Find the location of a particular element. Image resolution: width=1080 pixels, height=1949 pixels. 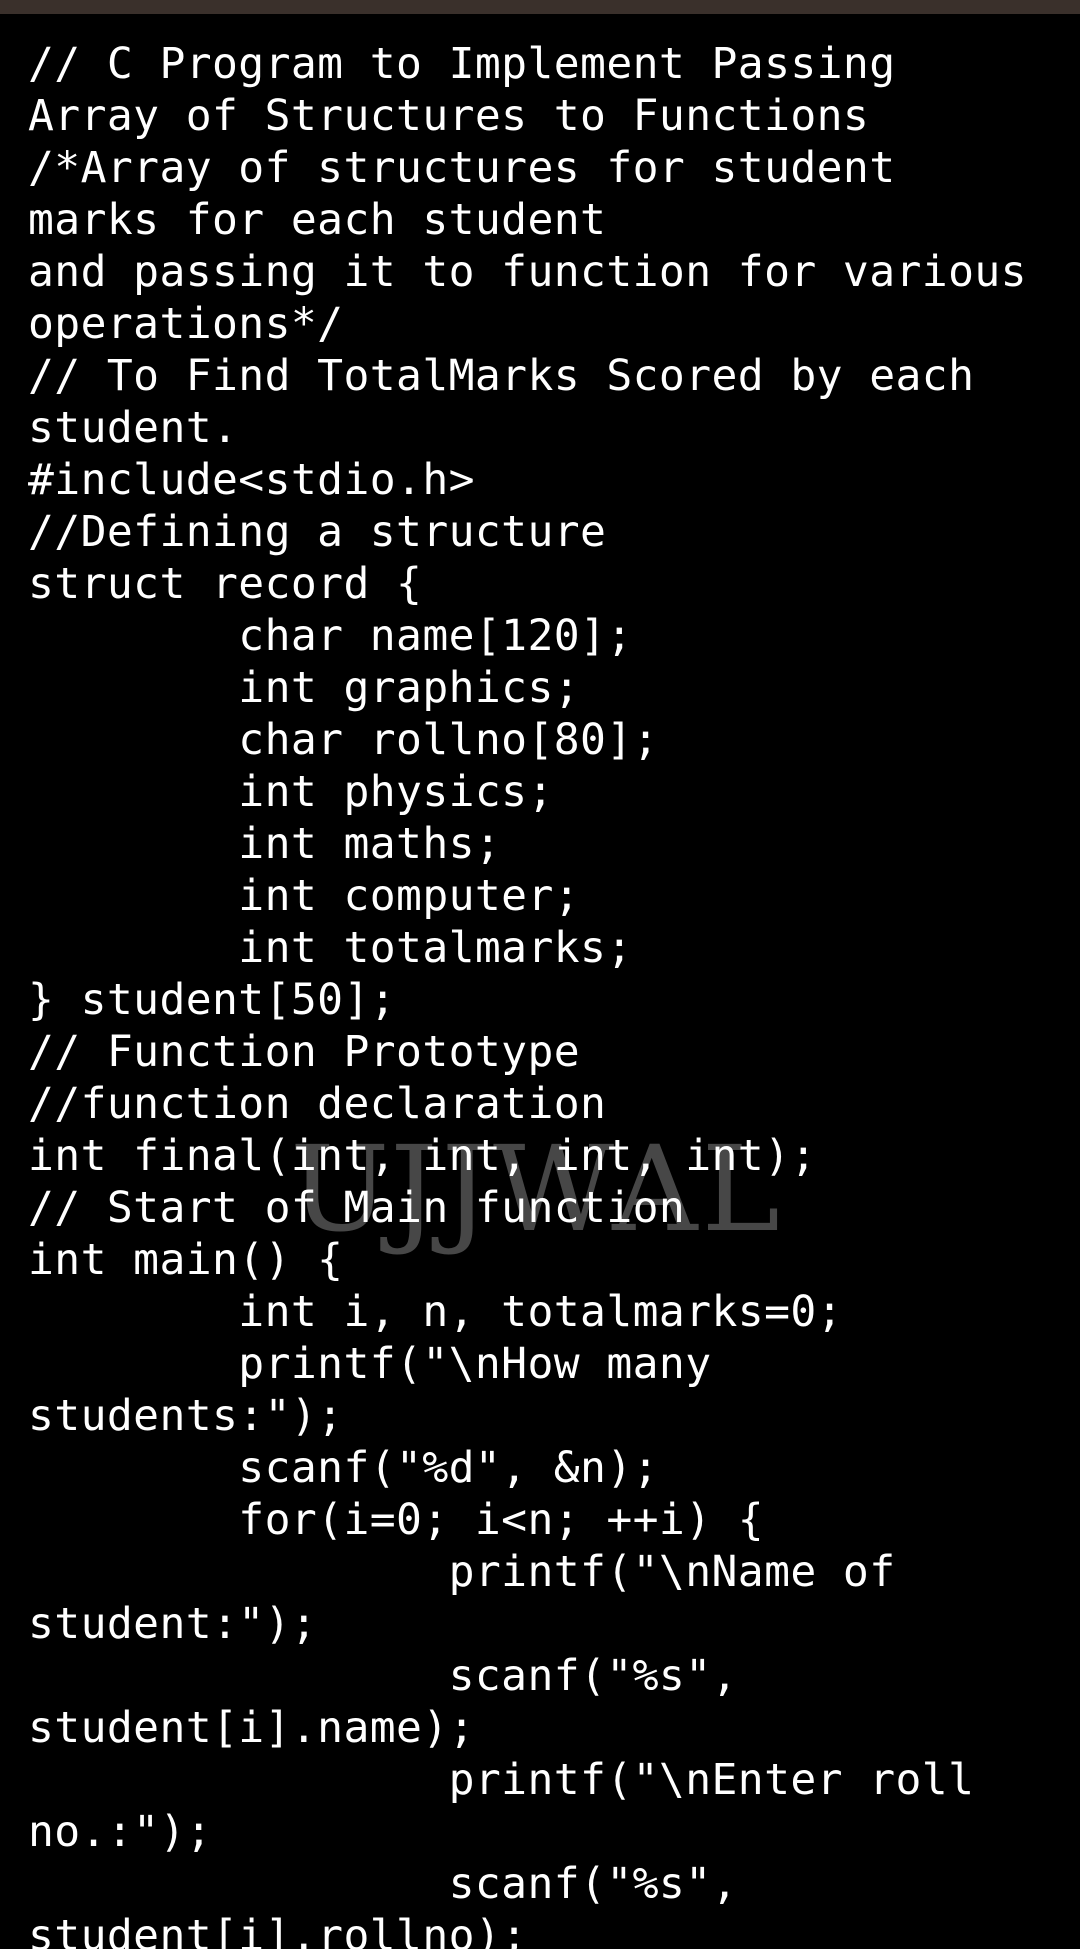

code-line: and passing it to function for various is located at coordinates (527, 272).